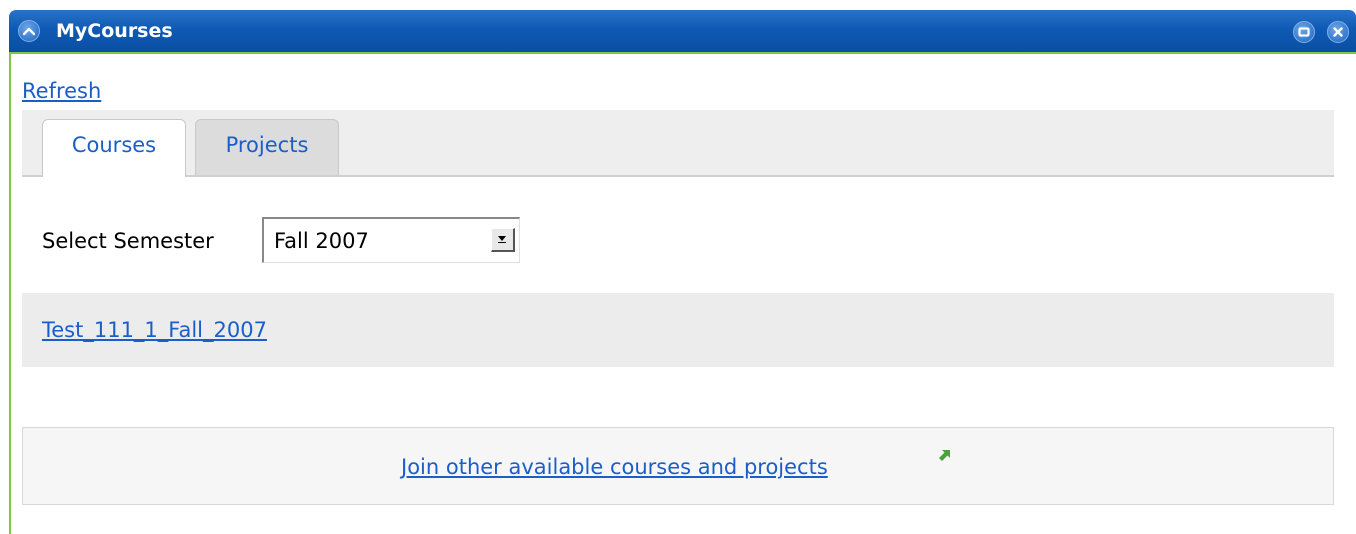 This screenshot has height=534, width=1356. What do you see at coordinates (114, 31) in the screenshot?
I see `portlet-title: MyCourses` at bounding box center [114, 31].